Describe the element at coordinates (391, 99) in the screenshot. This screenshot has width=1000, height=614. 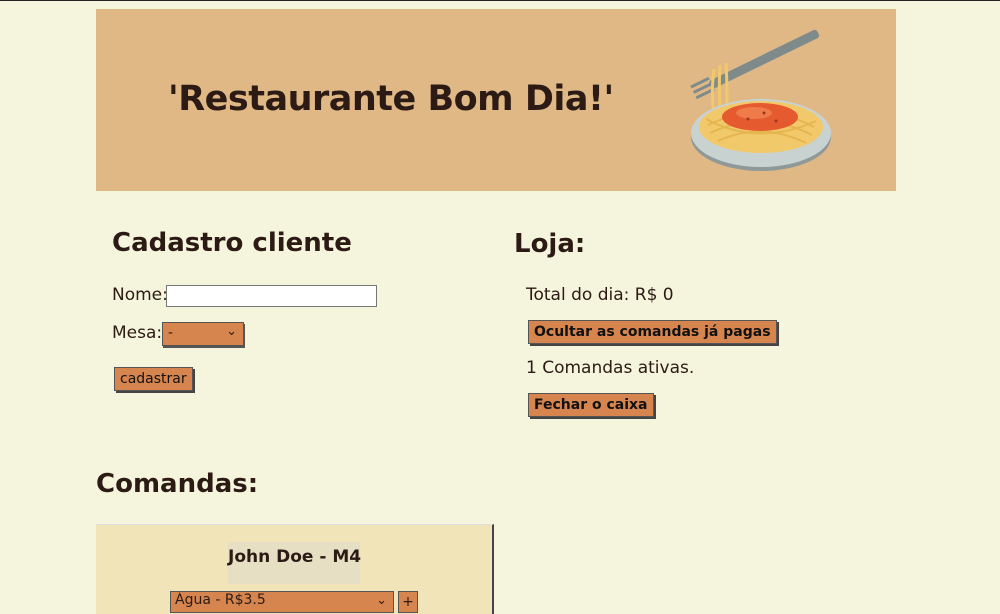
I see `restaurant-title: 'Restaurante Bom Dia!'` at that location.